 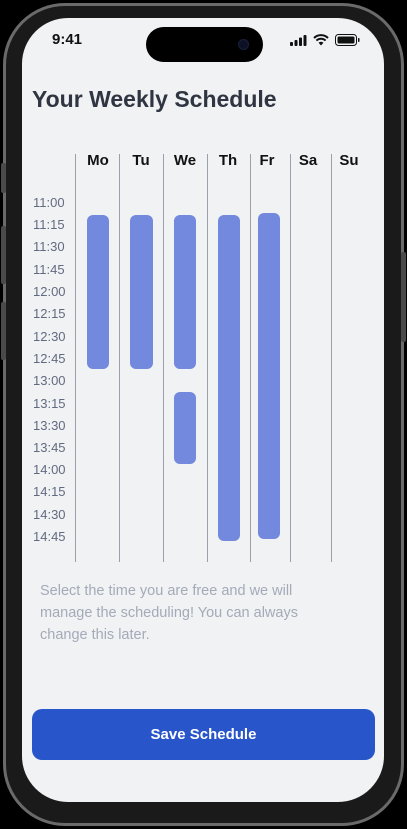 I want to click on time-label: 13:45, so click(x=49, y=447).